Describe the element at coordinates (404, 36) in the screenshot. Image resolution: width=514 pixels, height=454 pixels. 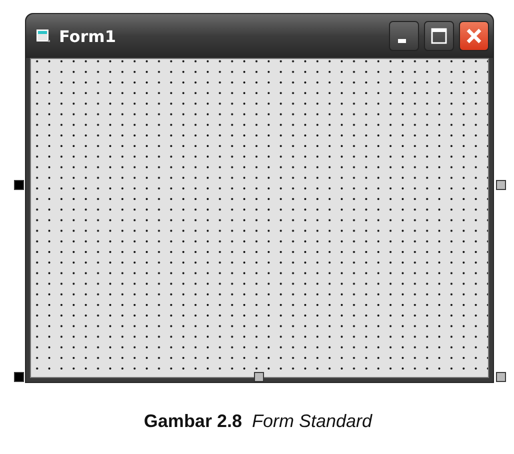
I see `minimize-button` at that location.